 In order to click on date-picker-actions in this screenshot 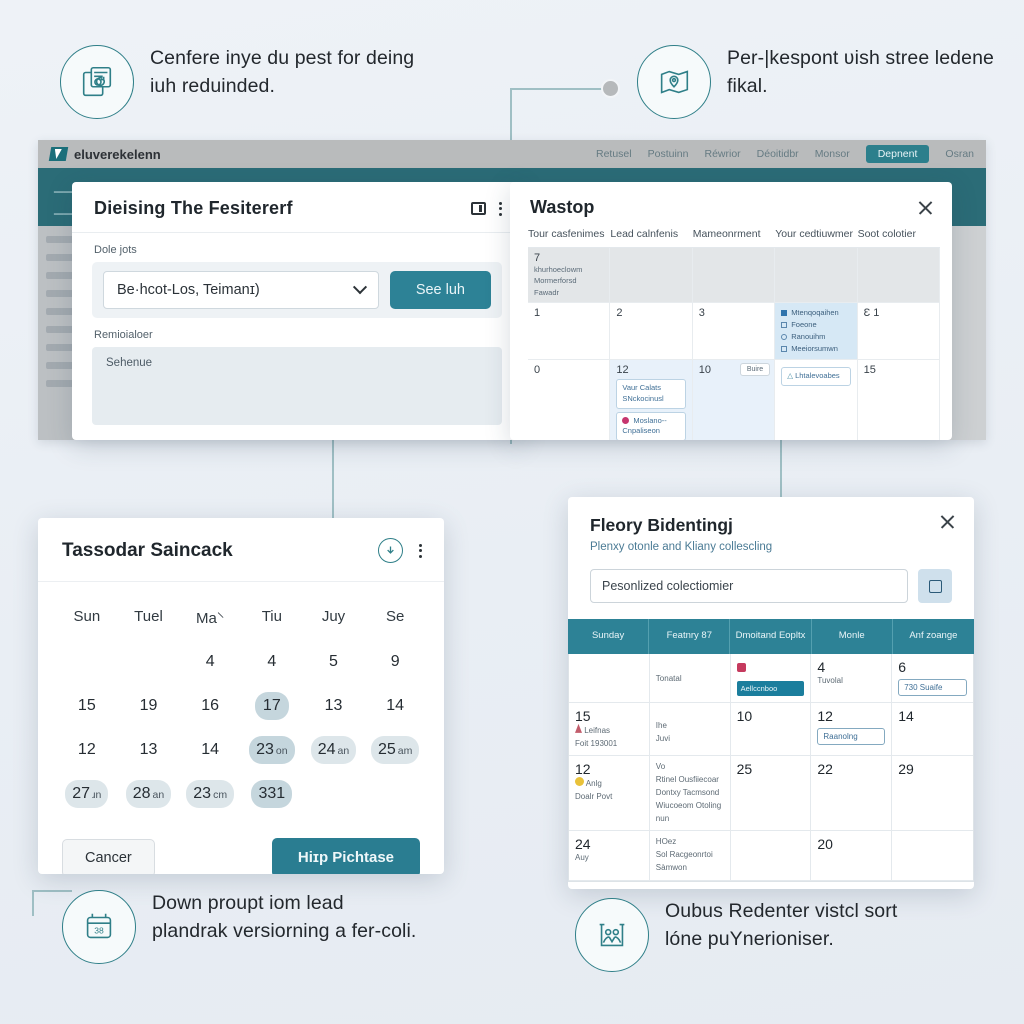, I will do `click(400, 550)`.